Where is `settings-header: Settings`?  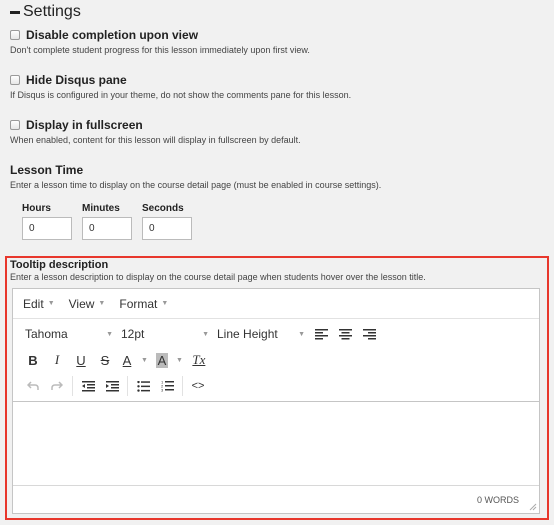
settings-header: Settings is located at coordinates (45, 12).